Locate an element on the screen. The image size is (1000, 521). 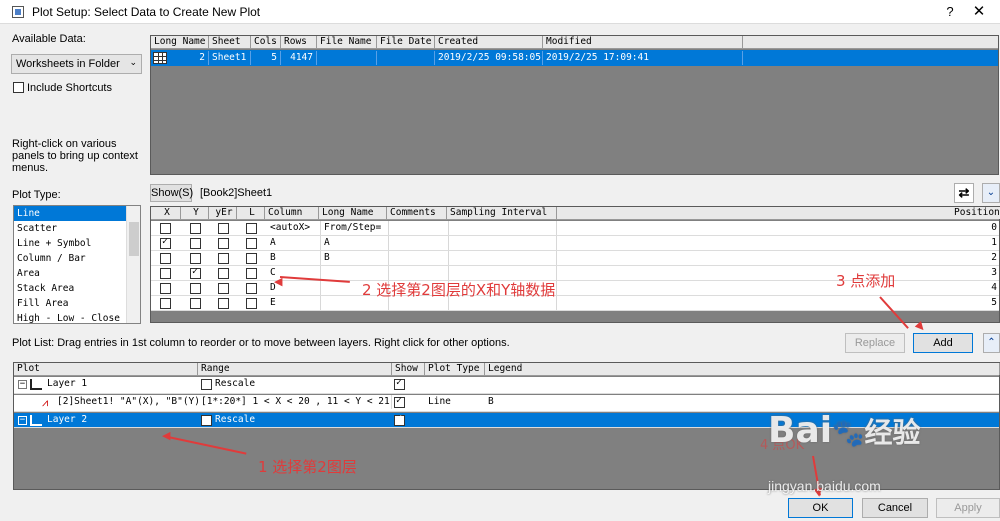
columns-col-header: L is located at coordinates (251, 213).